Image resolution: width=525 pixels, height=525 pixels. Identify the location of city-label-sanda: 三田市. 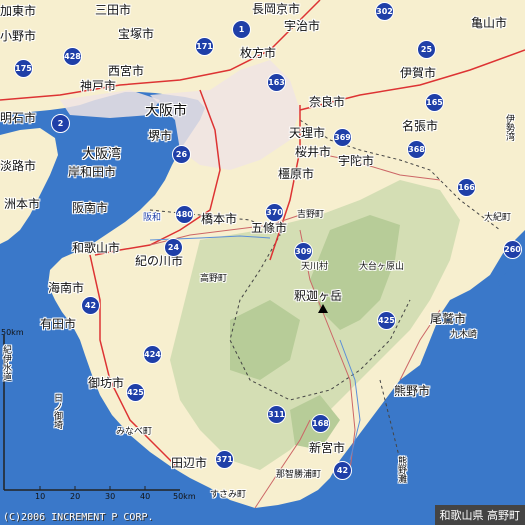
(113, 10).